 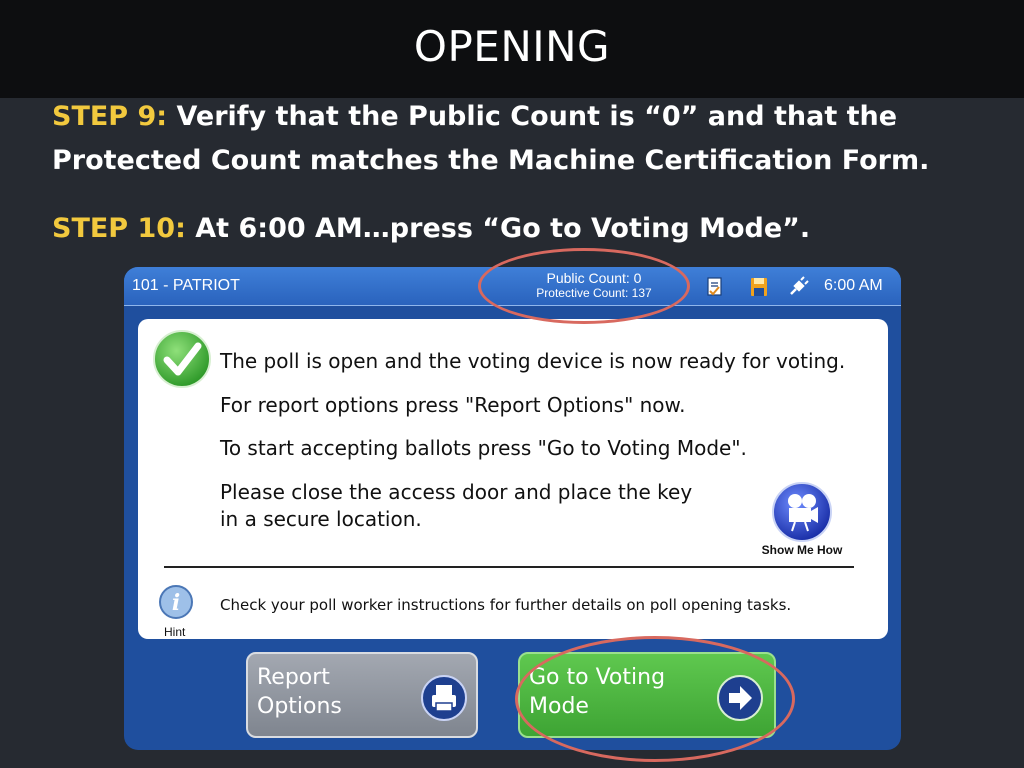 What do you see at coordinates (798, 287) in the screenshot?
I see `power-plug-icon` at bounding box center [798, 287].